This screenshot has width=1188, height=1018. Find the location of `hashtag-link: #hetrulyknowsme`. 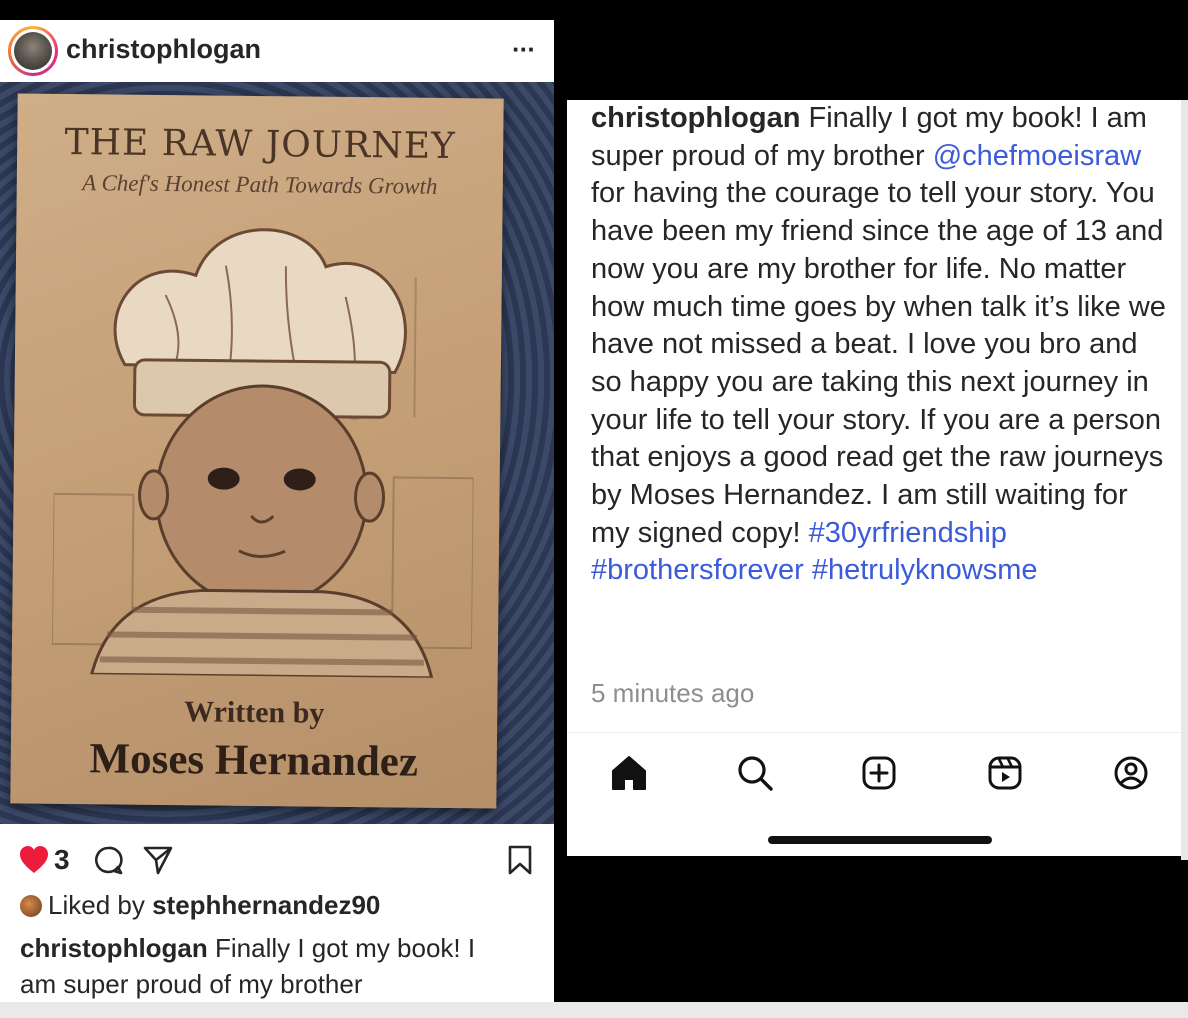

hashtag-link: #hetrulyknowsme is located at coordinates (925, 570).